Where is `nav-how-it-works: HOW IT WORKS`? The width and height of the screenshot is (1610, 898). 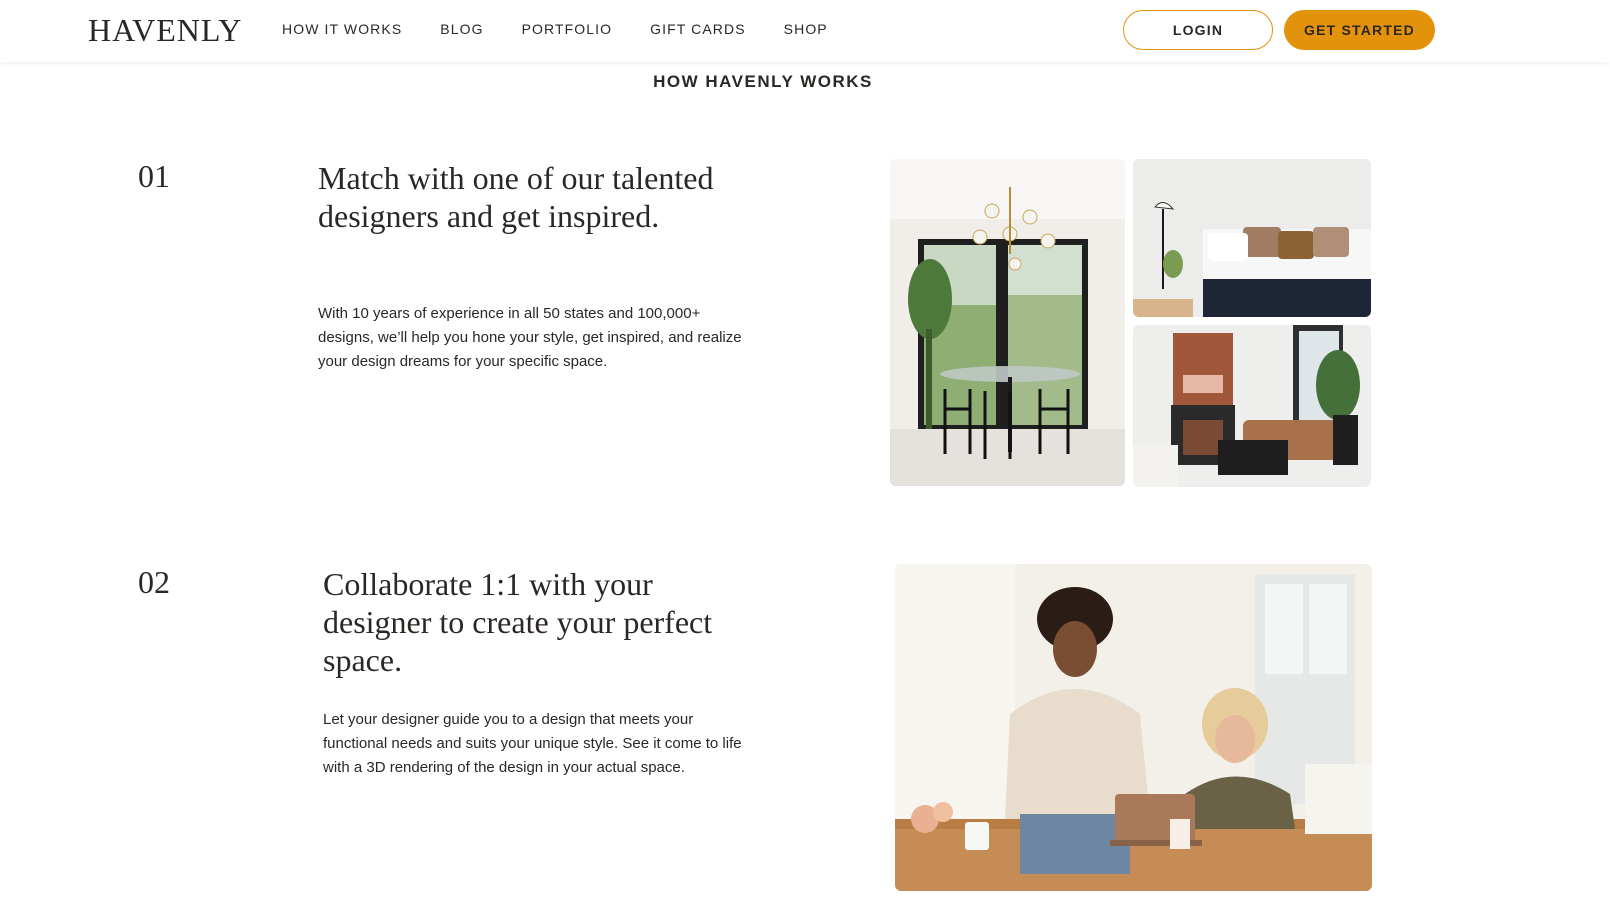 nav-how-it-works: HOW IT WORKS is located at coordinates (342, 29).